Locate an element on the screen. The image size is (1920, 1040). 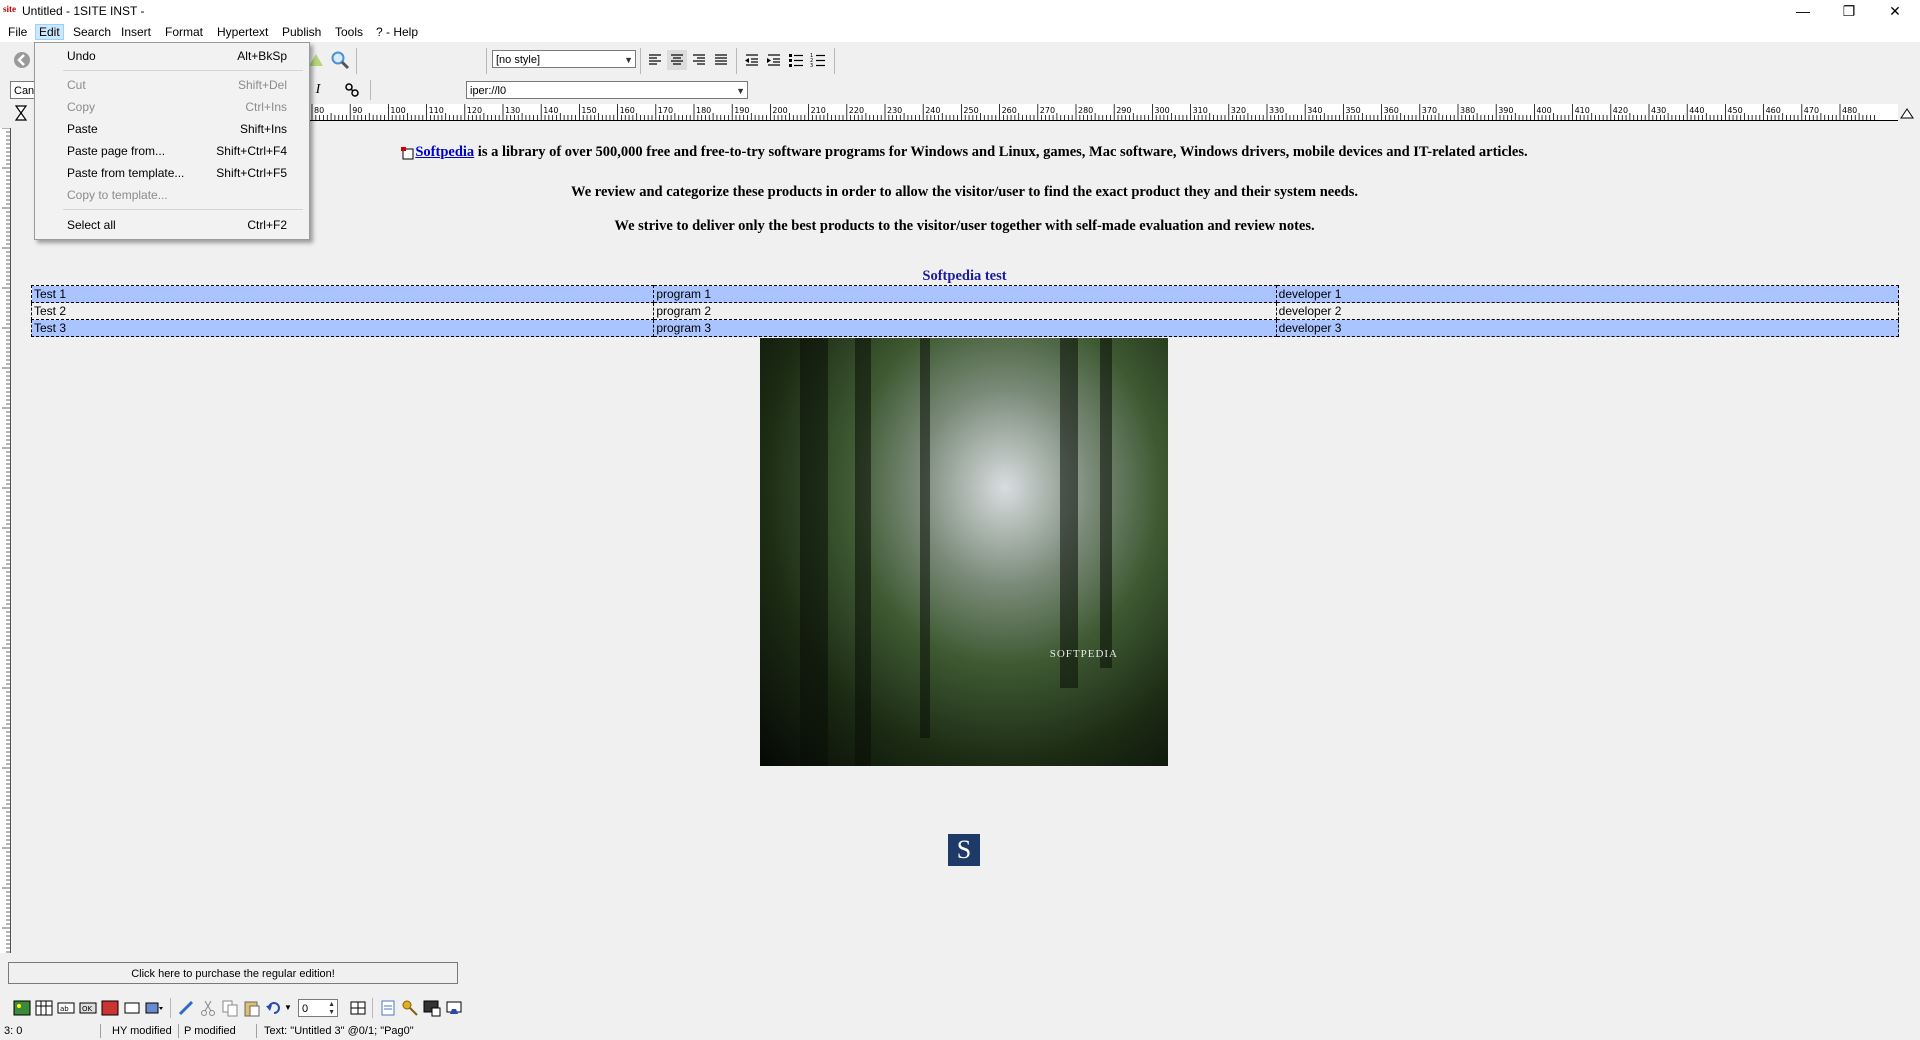
ruler-label: 260 is located at coordinates (1009, 110).